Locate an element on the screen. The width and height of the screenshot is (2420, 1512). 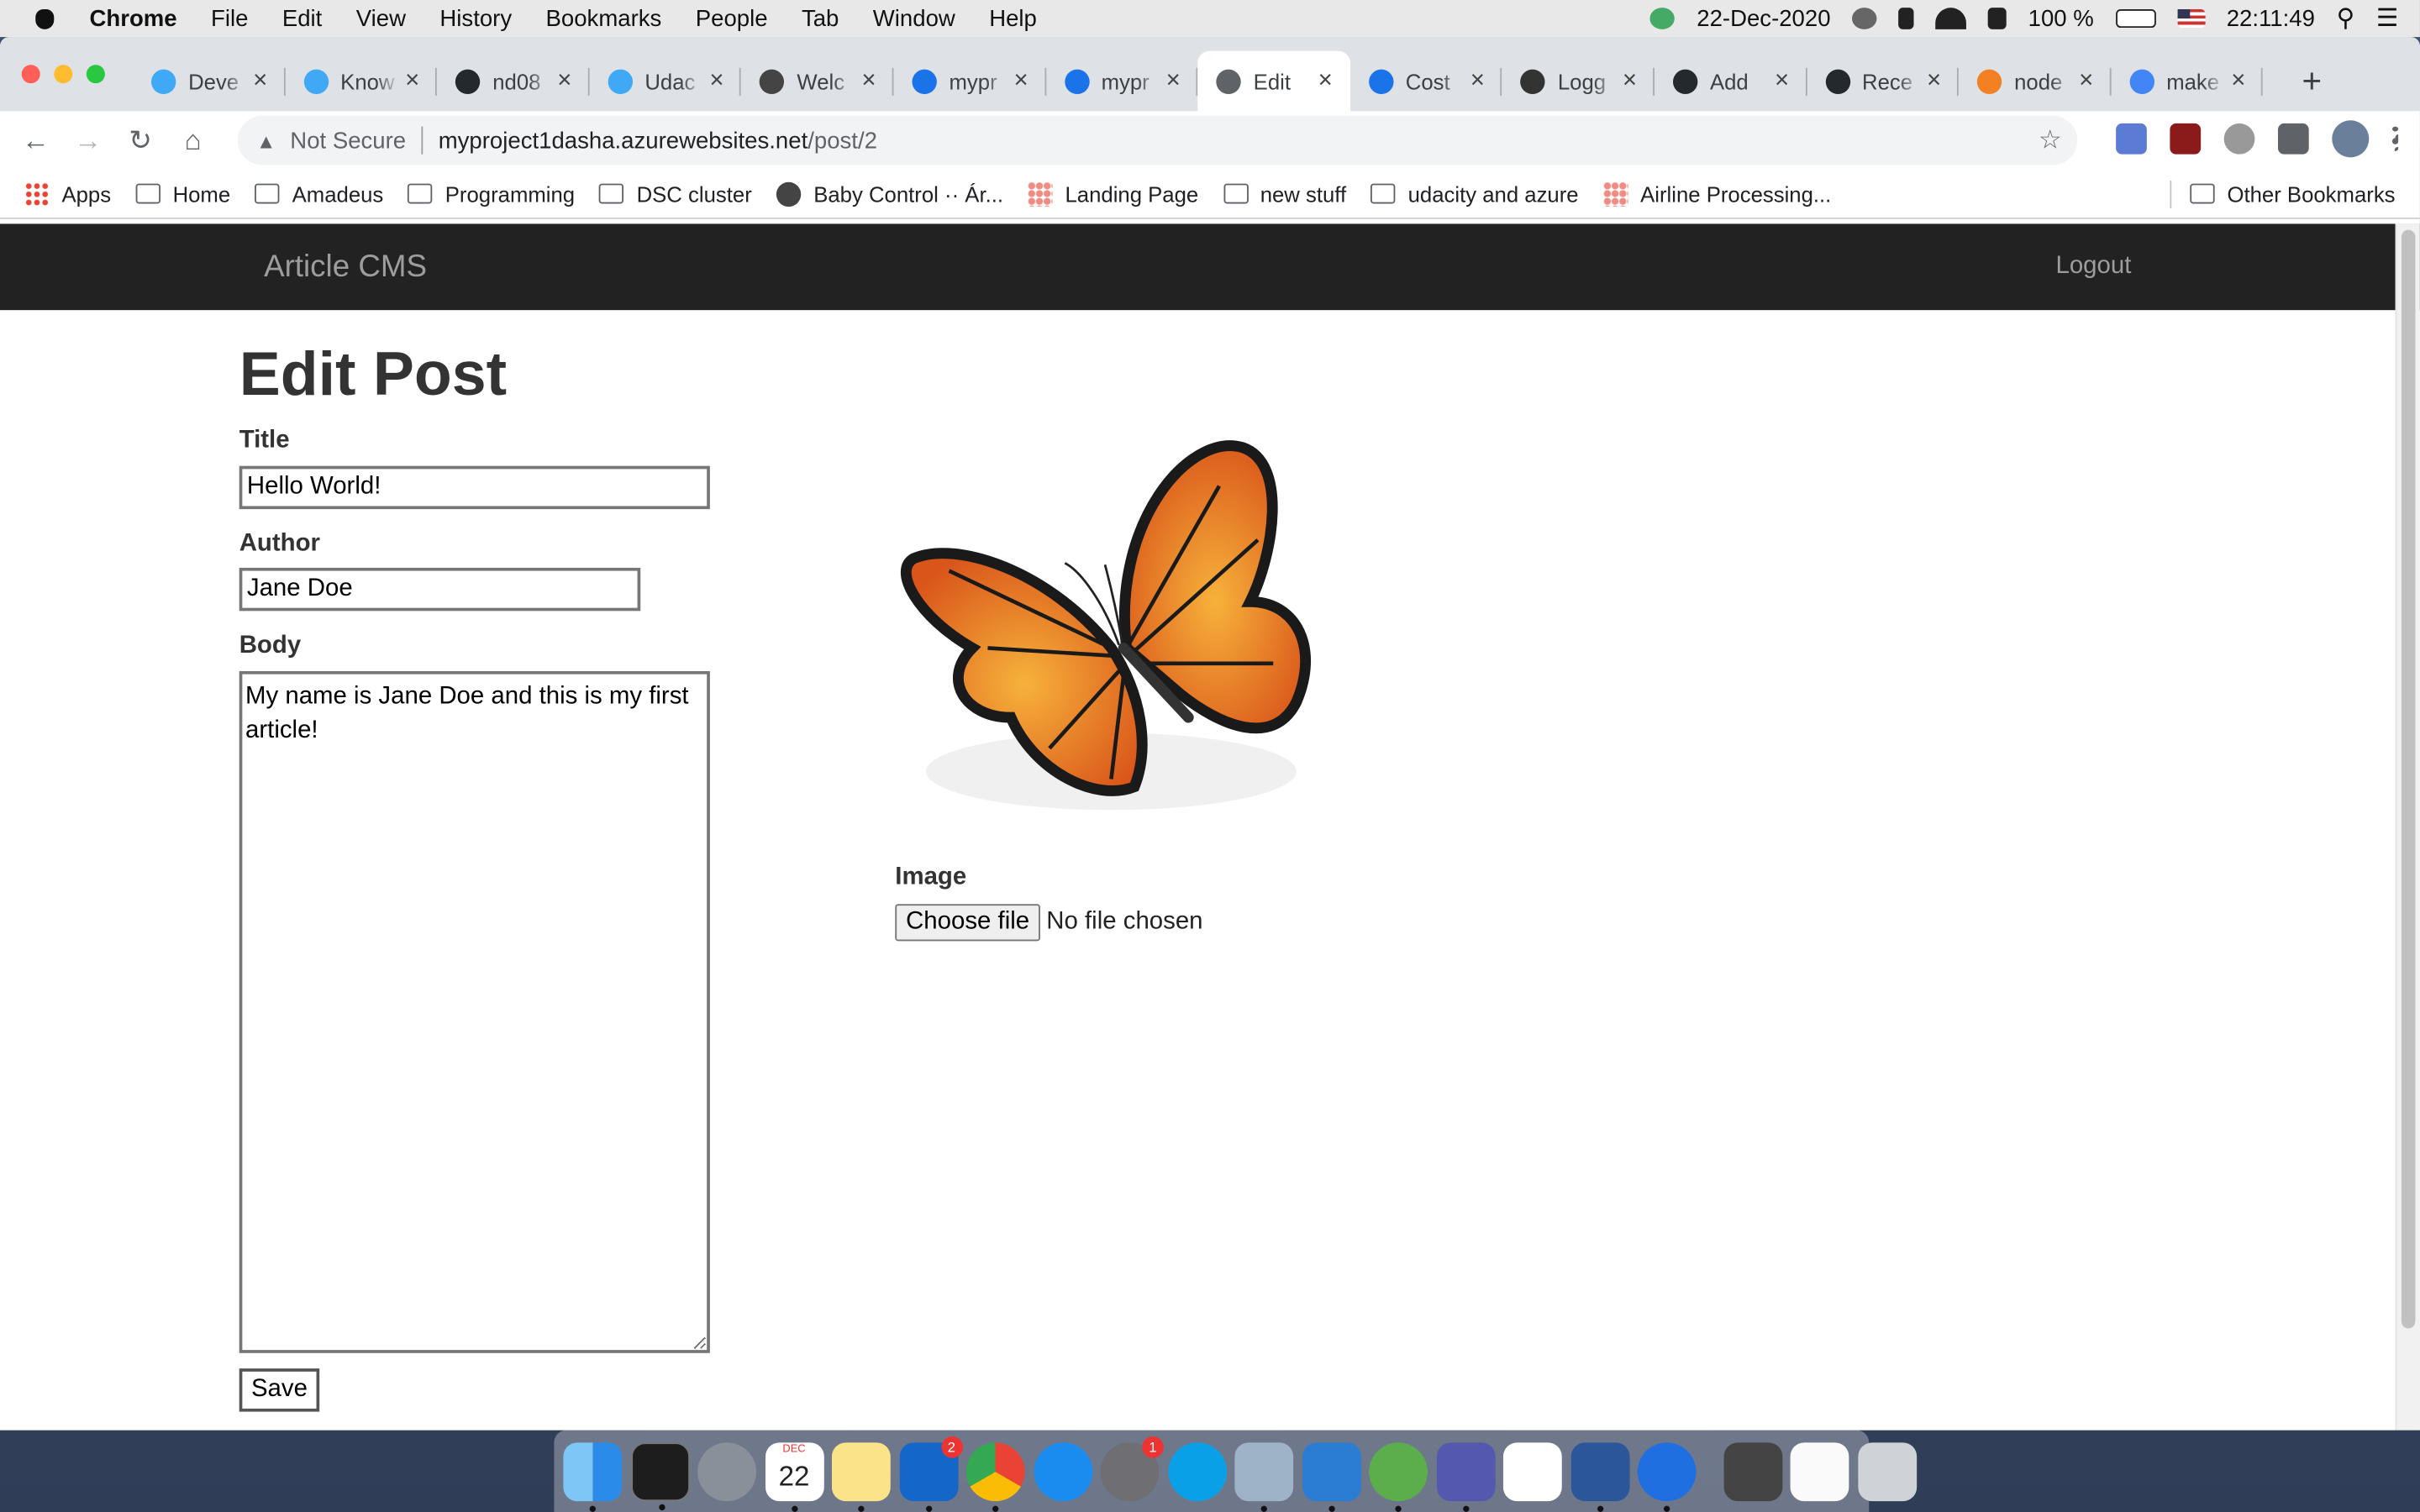
logout-link: Logout is located at coordinates (2093, 267).